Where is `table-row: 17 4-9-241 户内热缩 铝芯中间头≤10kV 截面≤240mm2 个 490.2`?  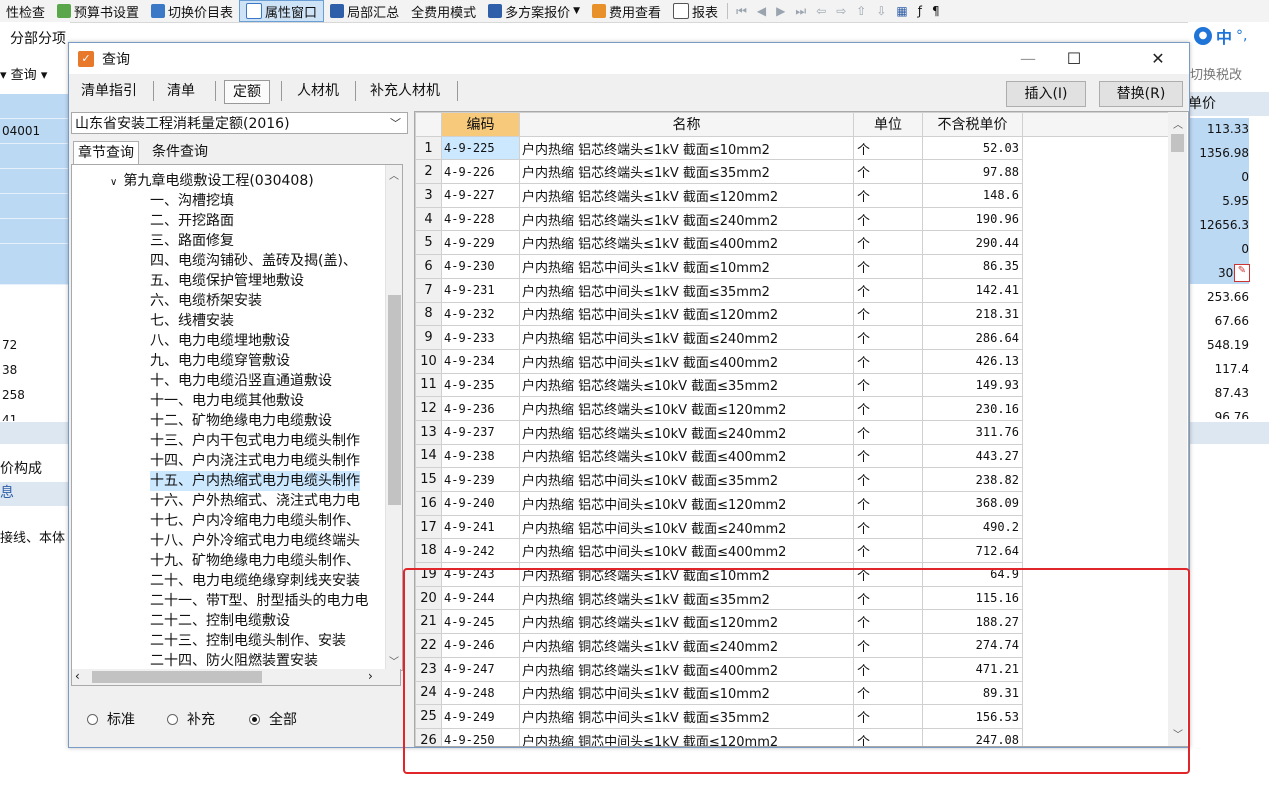 table-row: 17 4-9-241 户内热缩 铝芯中间头≤10kV 截面≤240mm2 个 490.2 is located at coordinates (792, 527).